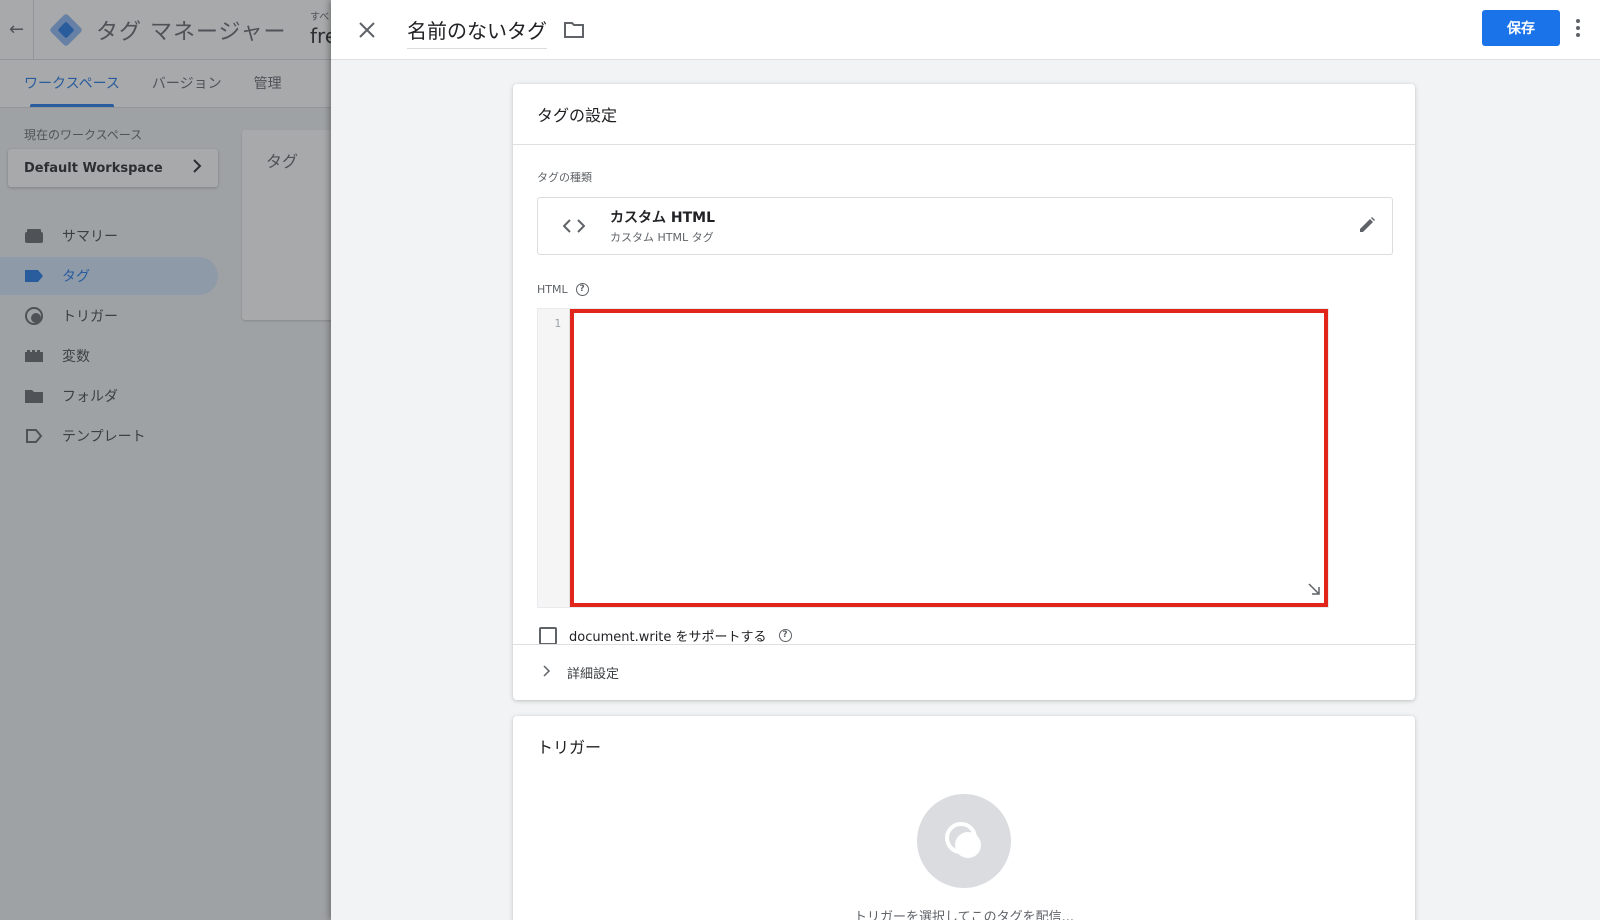 The width and height of the screenshot is (1600, 920). I want to click on tag-type-selector: カスタム HTML カスタム HTML タグ, so click(965, 226).